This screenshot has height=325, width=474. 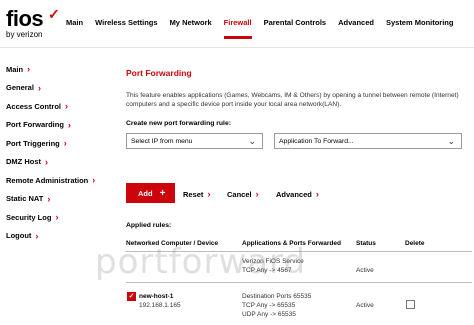 What do you see at coordinates (23, 162) in the screenshot?
I see `sidebar-item-label: DMZ Host` at bounding box center [23, 162].